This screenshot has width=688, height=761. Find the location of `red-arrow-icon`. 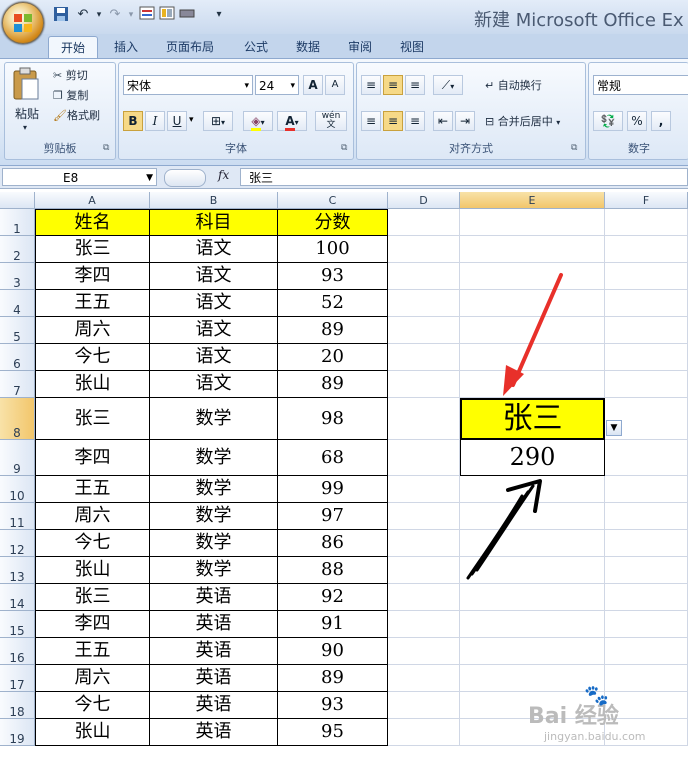

red-arrow-icon is located at coordinates (533, 334).